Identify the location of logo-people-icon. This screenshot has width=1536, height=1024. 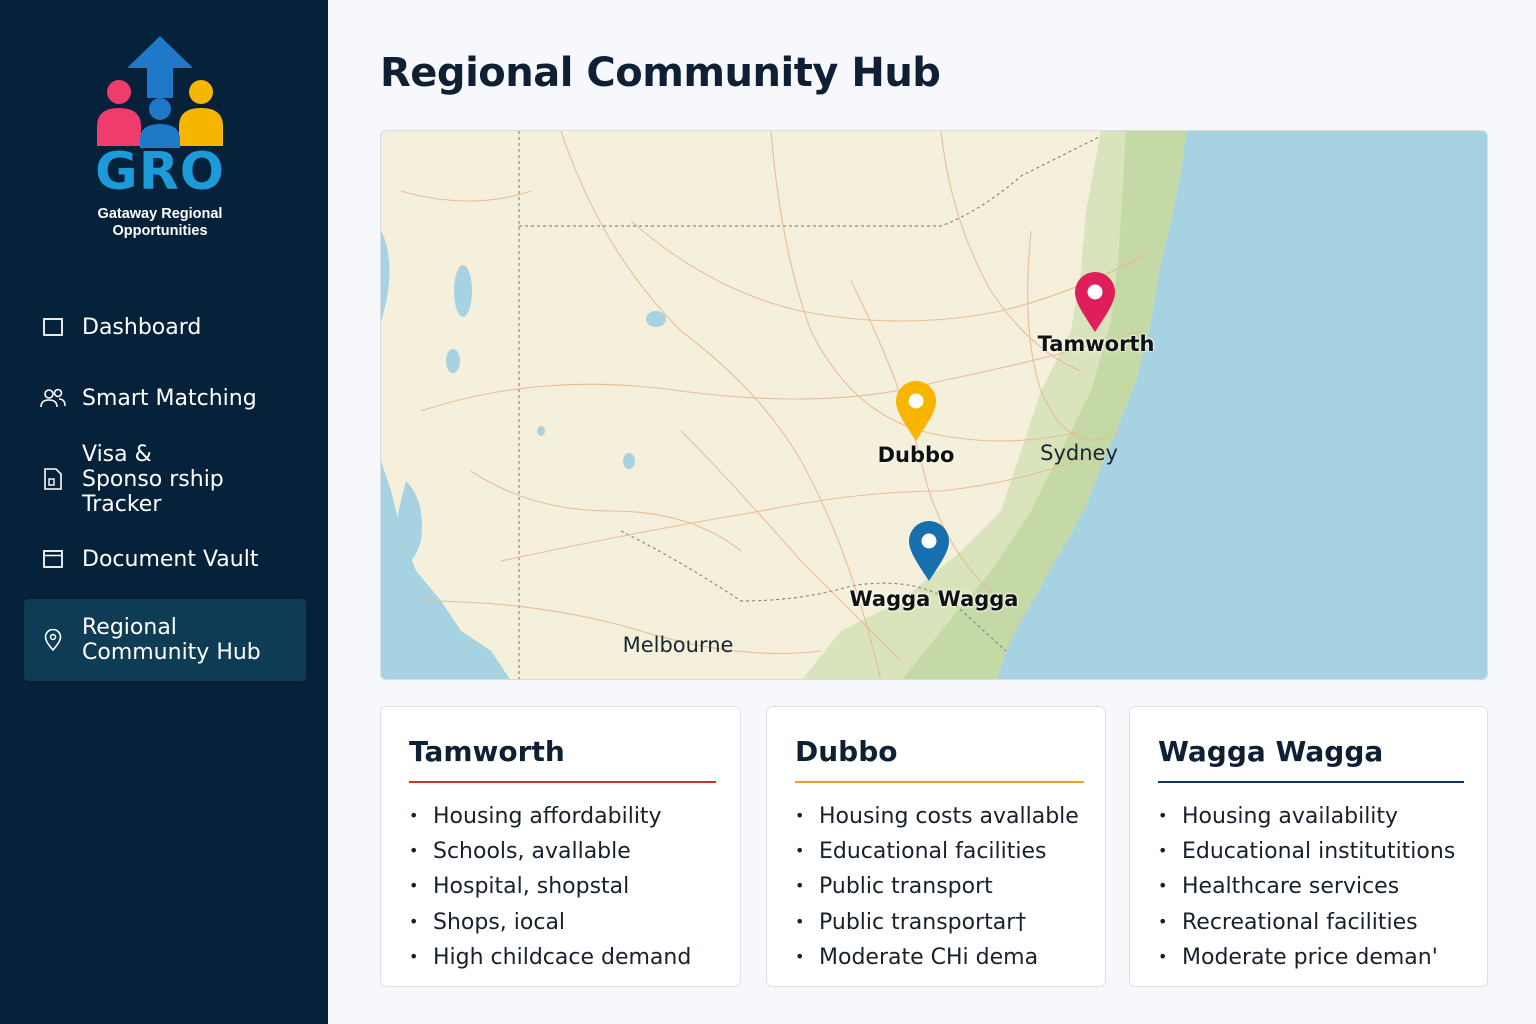
(160, 92).